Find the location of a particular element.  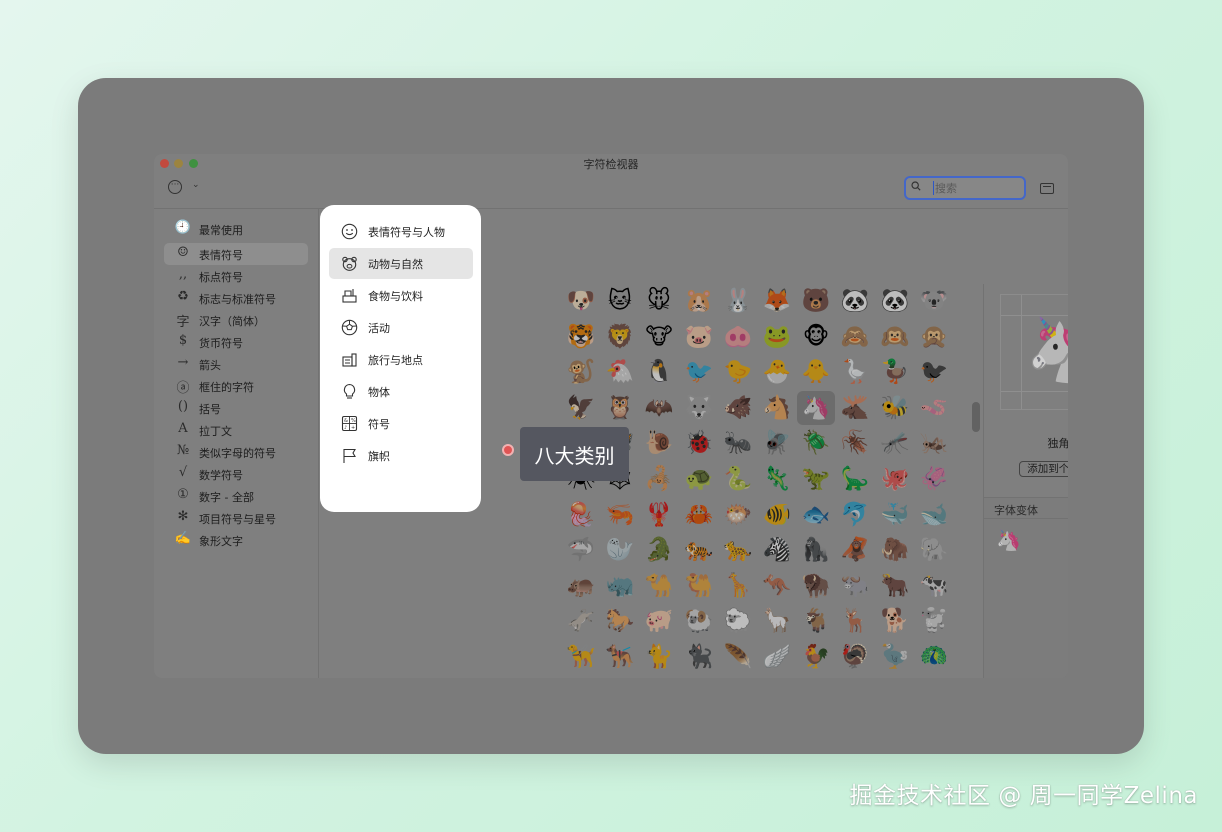

search-field: 搜索 is located at coordinates (965, 188).